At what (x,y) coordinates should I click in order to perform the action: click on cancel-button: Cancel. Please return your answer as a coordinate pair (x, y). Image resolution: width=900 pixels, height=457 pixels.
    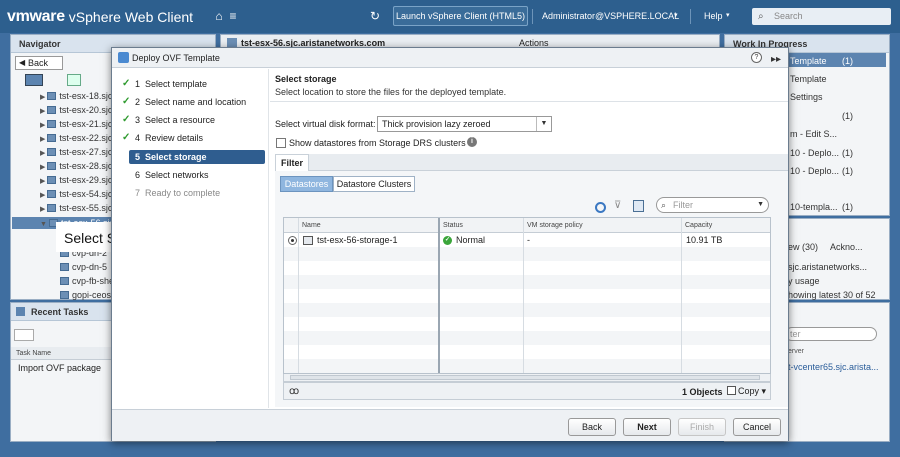
    Looking at the image, I should click on (757, 427).